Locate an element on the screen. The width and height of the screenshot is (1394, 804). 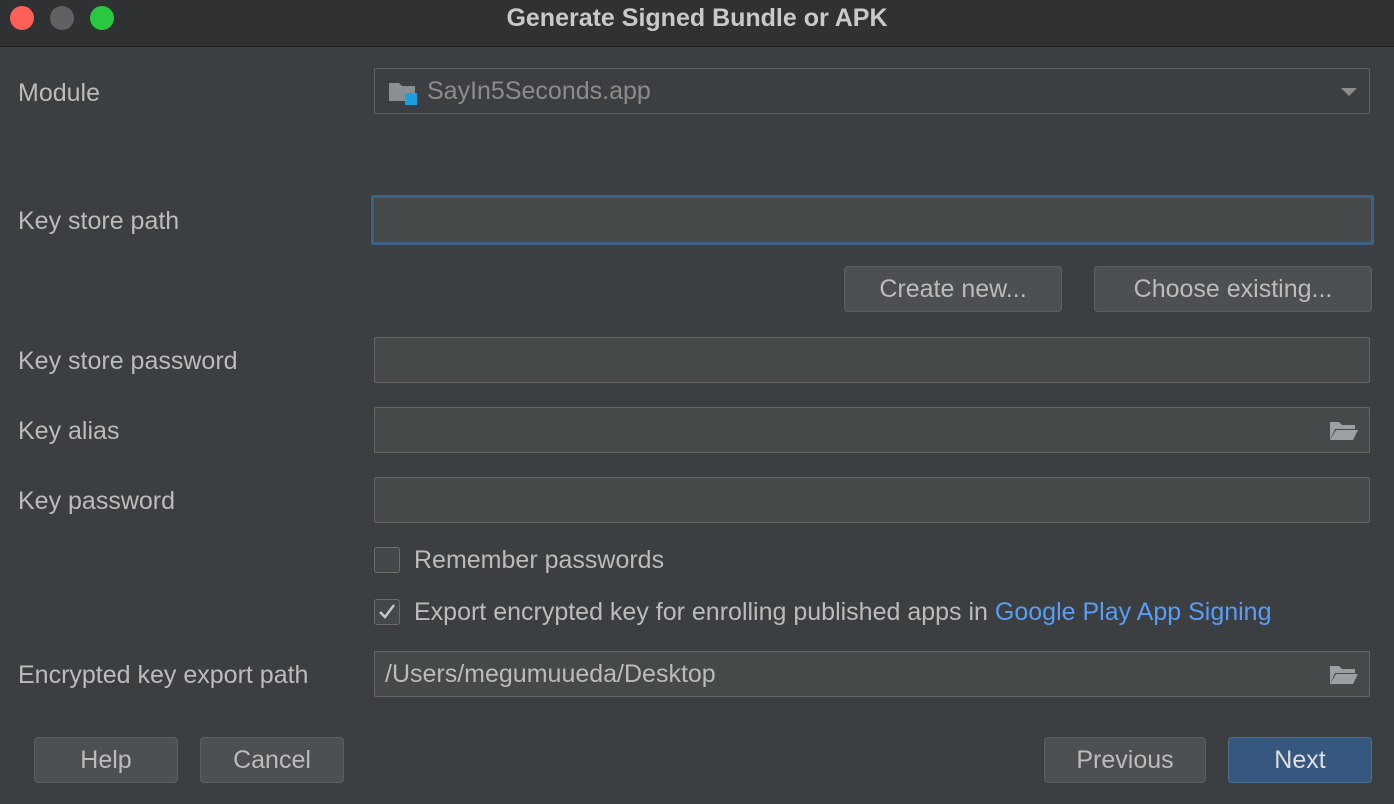
google-play-app-signing-link: Google Play App Signing is located at coordinates (1133, 612).